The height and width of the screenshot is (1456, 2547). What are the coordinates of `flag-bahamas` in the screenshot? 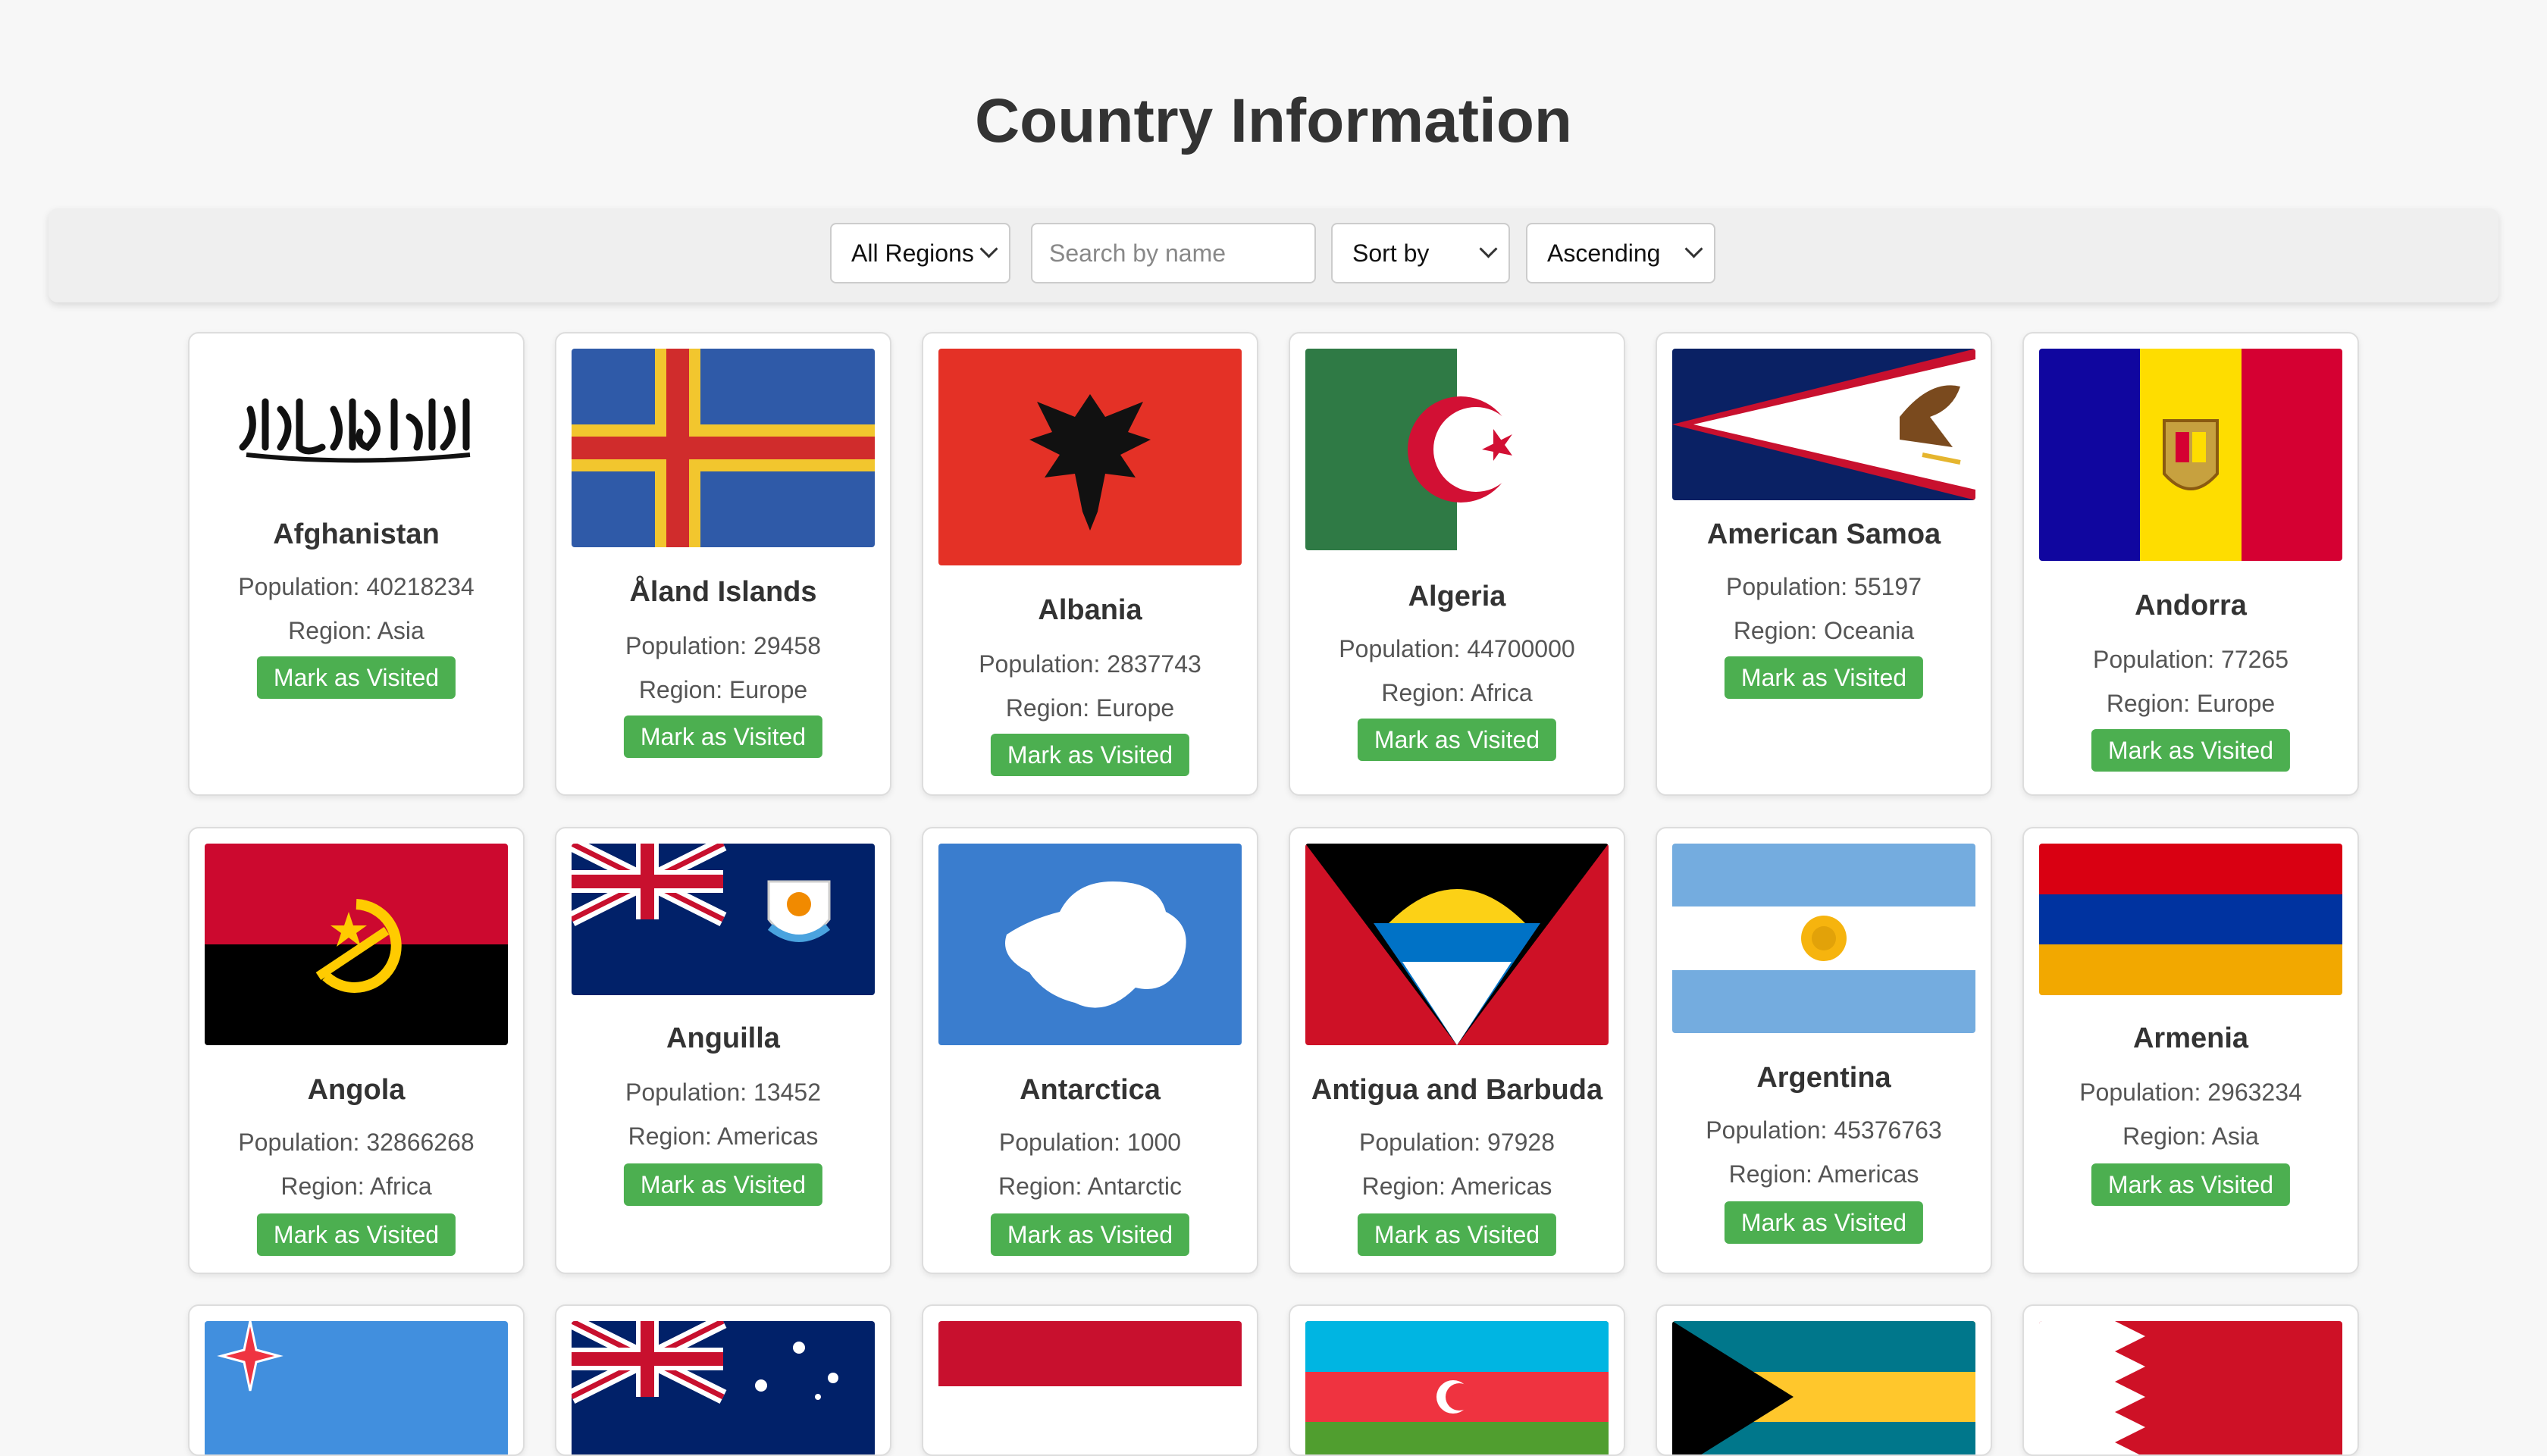 It's located at (1823, 1387).